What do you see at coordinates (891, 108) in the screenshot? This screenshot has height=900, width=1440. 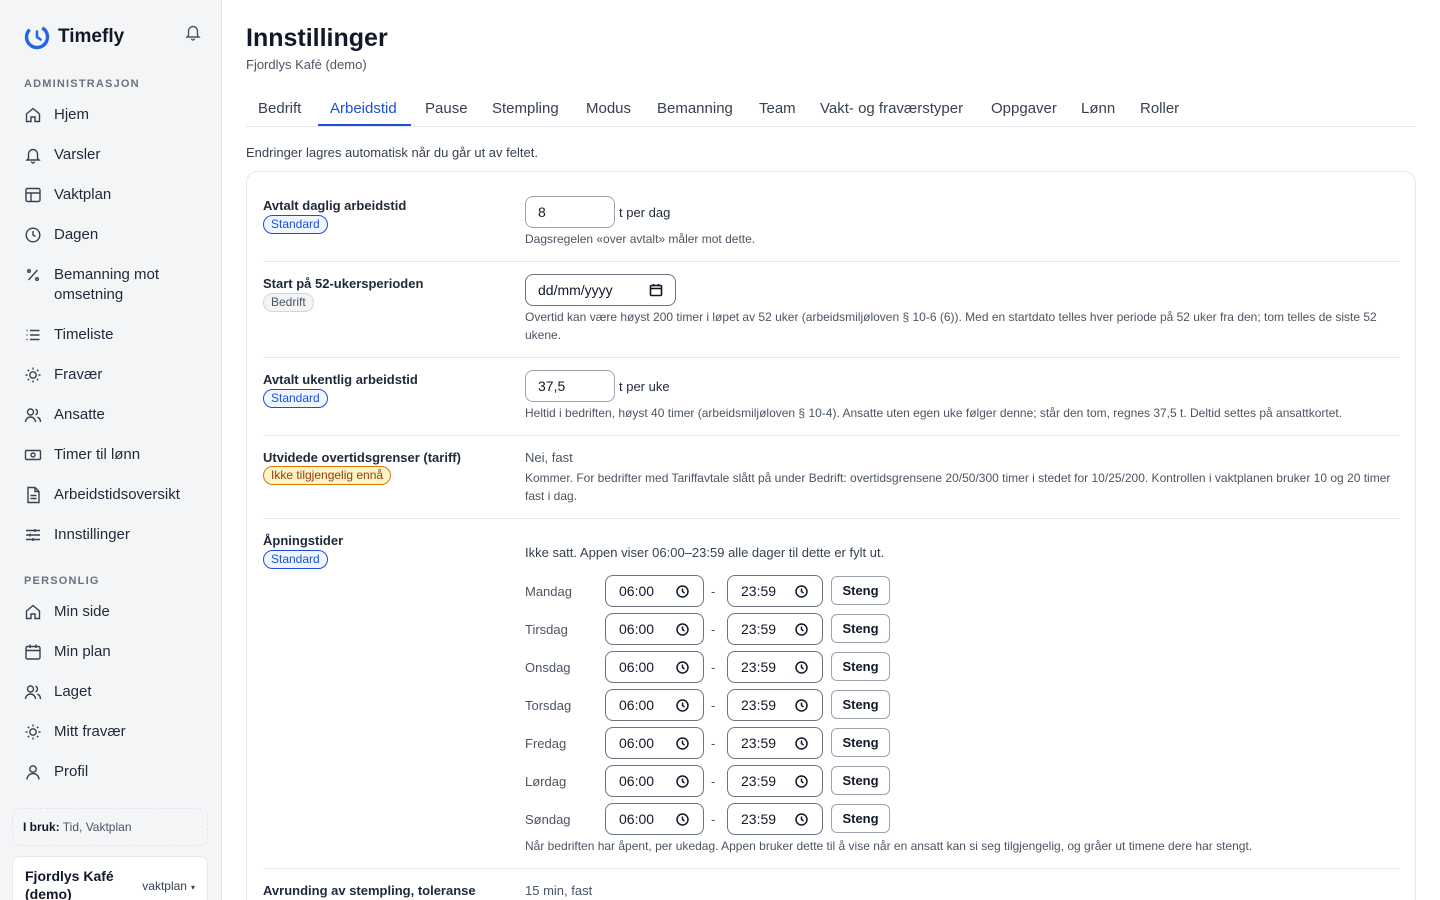 I see `tab-vakt-og-fravaerstyper: Vakt- og fraværstyper` at bounding box center [891, 108].